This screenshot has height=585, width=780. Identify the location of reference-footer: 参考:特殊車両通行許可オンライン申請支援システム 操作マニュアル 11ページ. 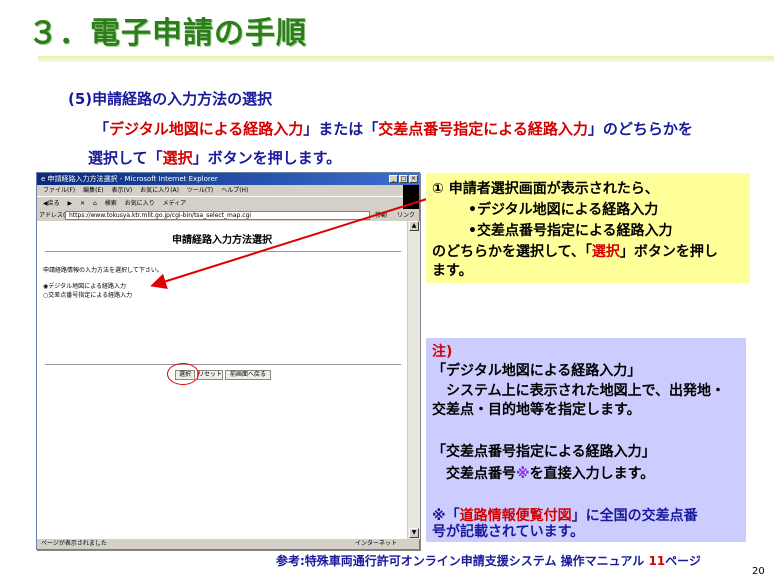
(488, 560).